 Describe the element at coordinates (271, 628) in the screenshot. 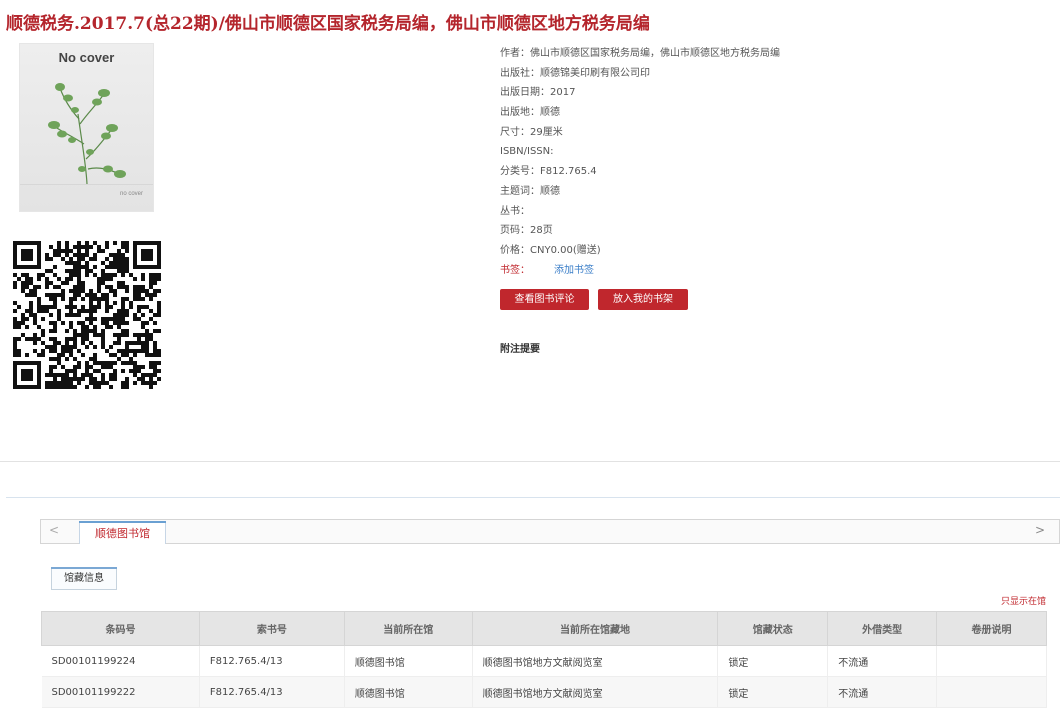

I see `col-call-number: 索书号` at that location.